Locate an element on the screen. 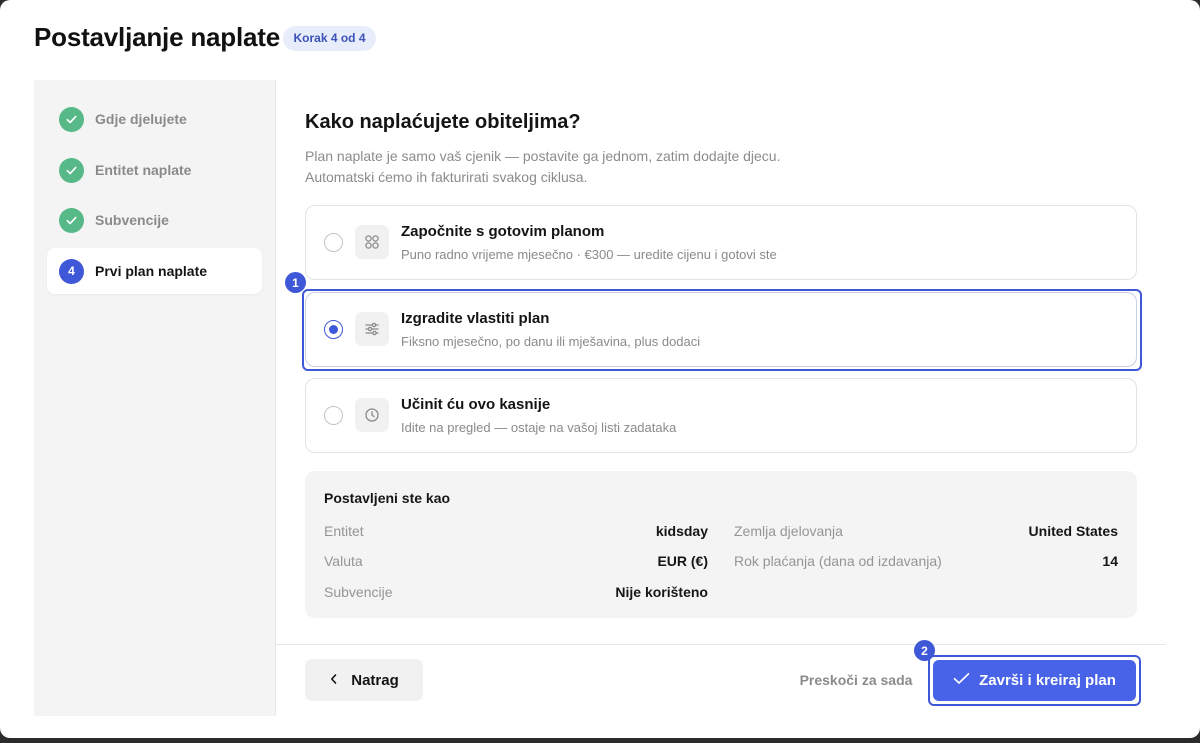  annotation-marker-2: 2 is located at coordinates (924, 650).